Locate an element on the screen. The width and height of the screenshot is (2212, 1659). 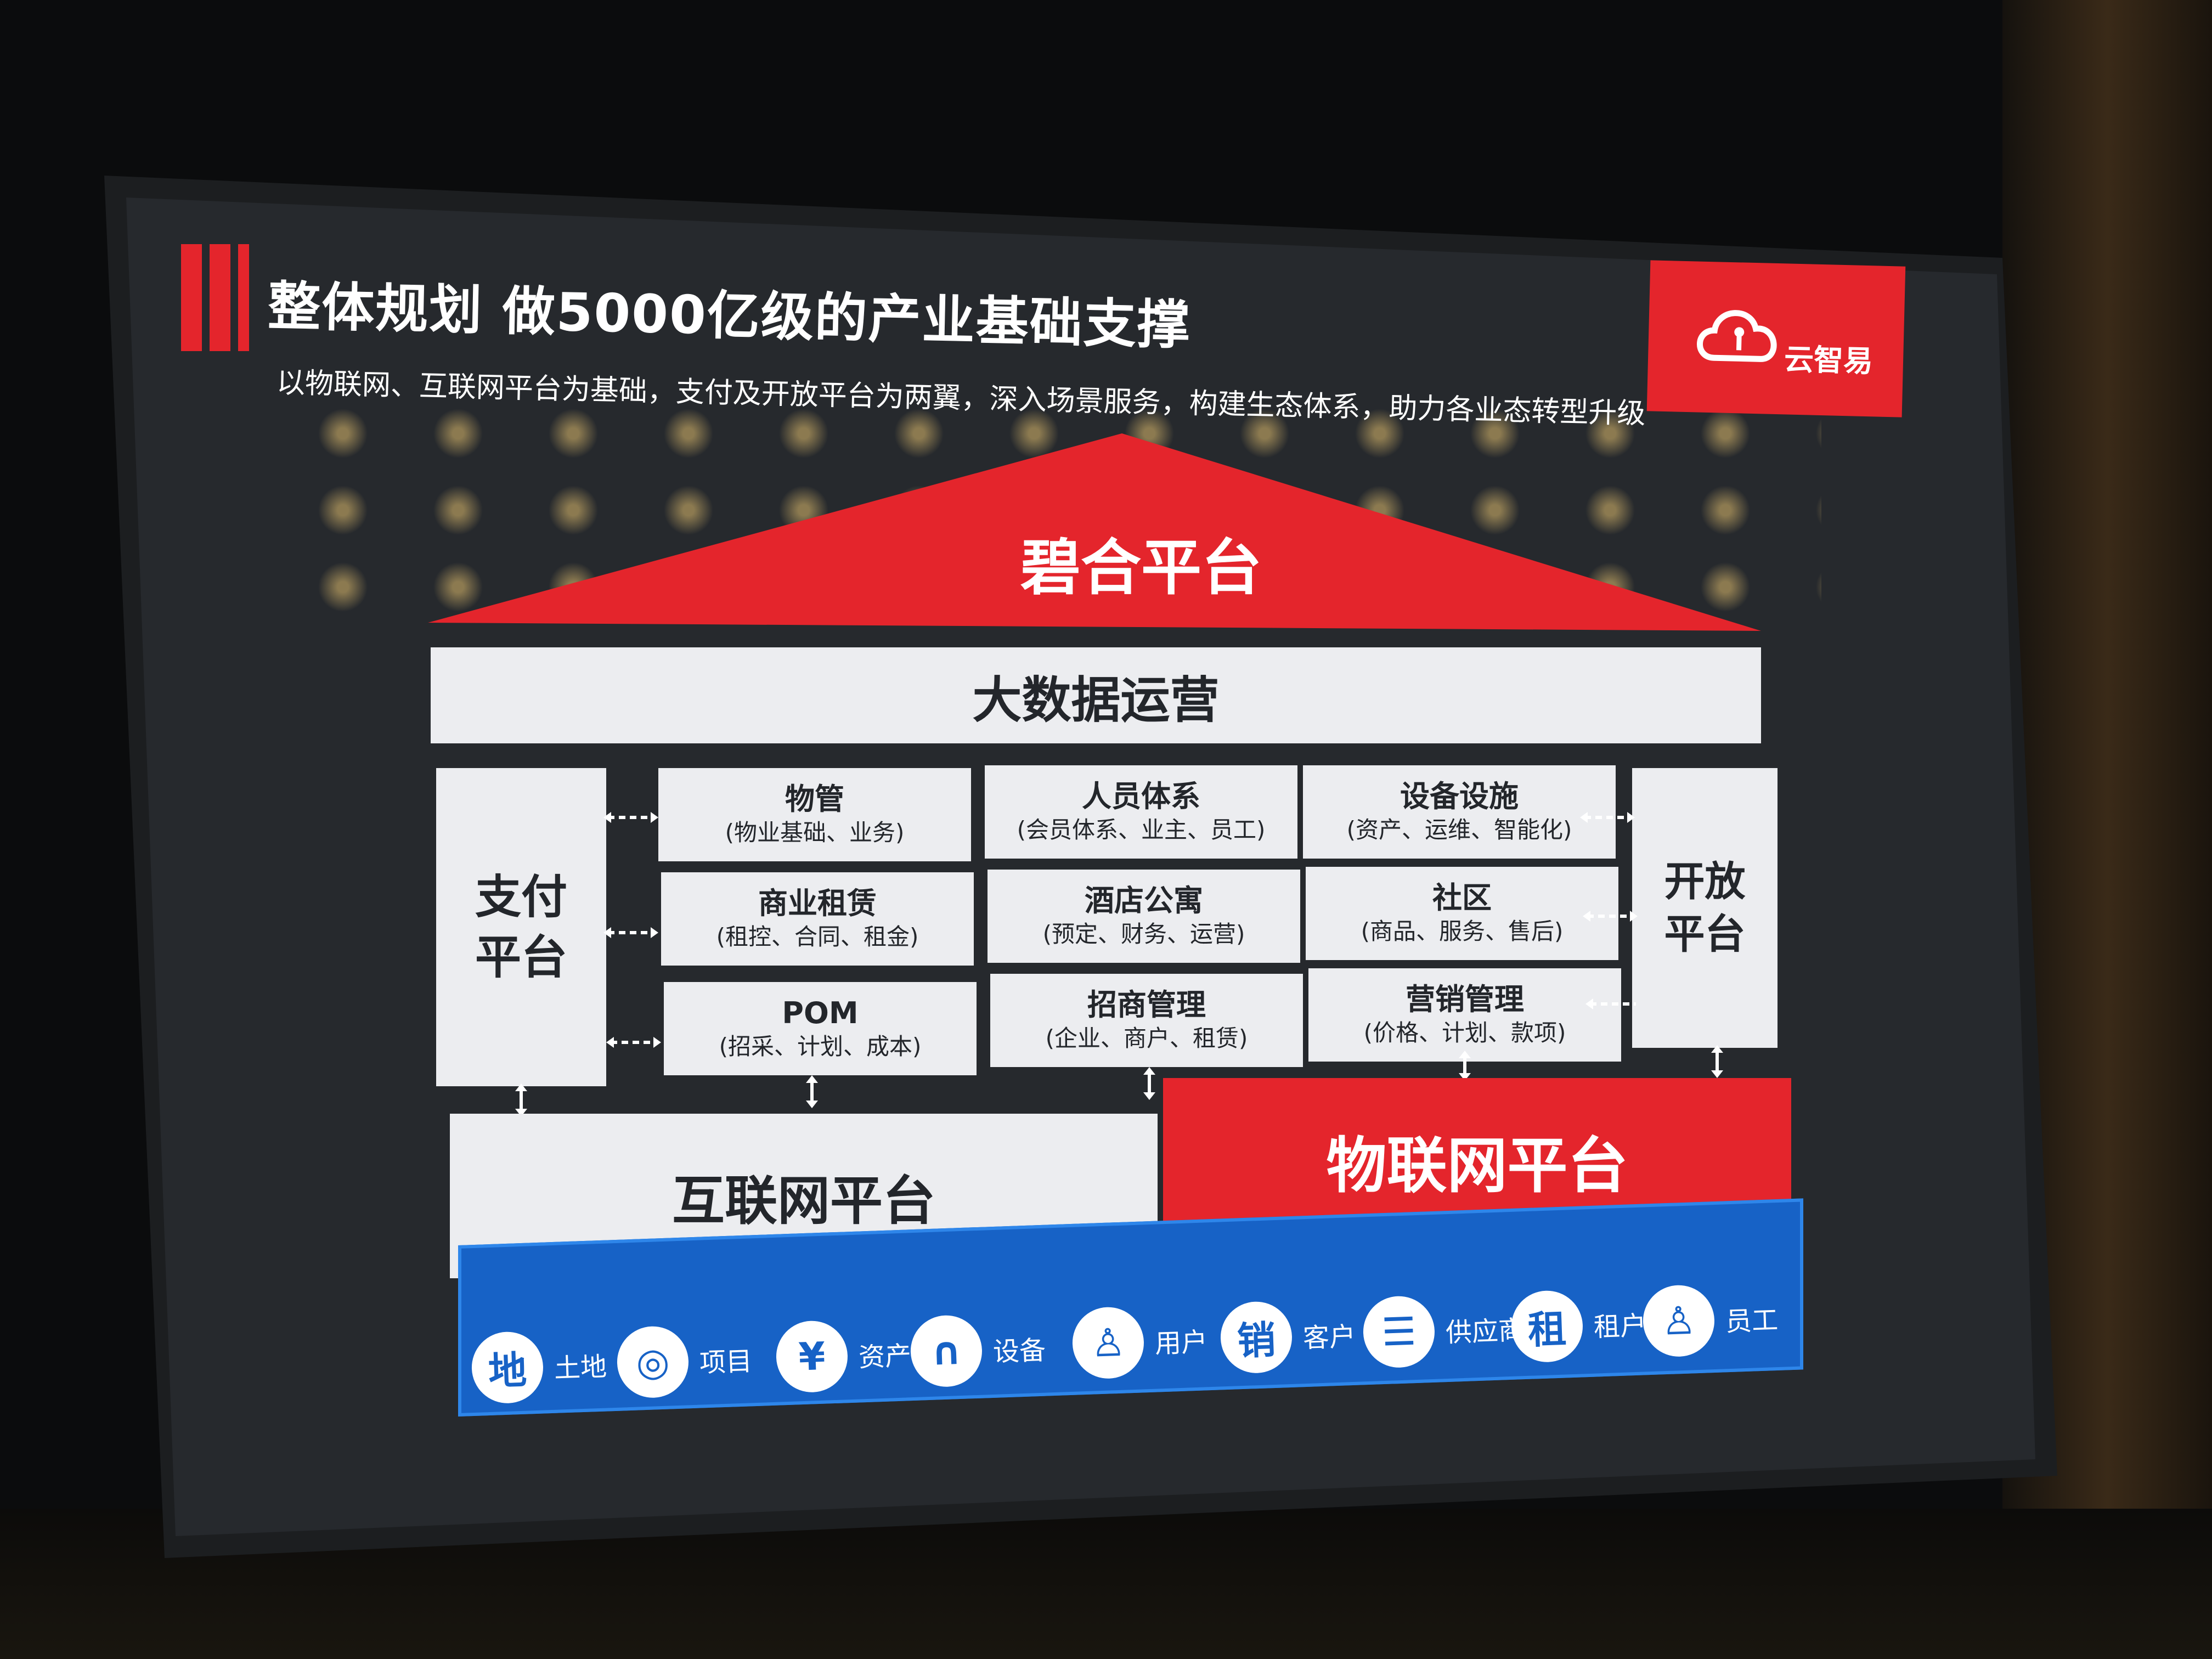
customer-icon: 销 is located at coordinates (1256, 1337).